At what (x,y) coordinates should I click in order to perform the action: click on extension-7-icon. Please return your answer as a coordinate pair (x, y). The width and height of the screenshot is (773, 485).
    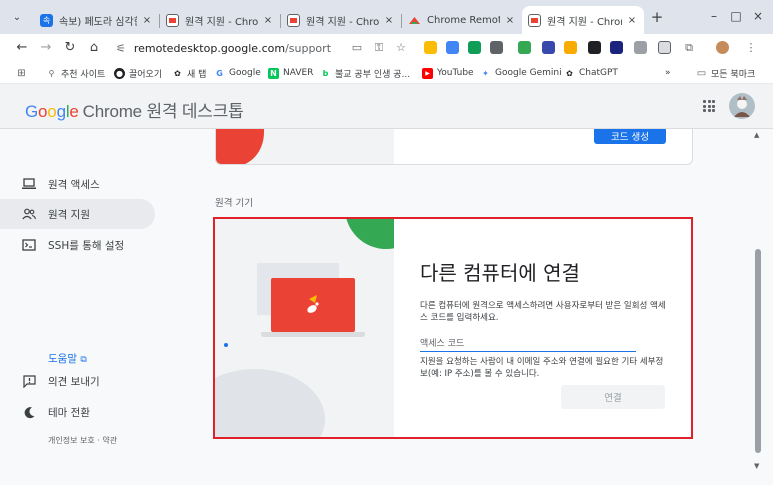
    Looking at the image, I should click on (570, 47).